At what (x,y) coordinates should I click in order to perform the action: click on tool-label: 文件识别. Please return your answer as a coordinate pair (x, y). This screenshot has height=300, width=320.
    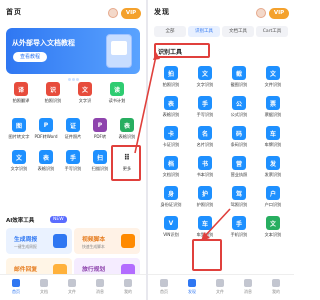
    Looking at the image, I should click on (273, 84).